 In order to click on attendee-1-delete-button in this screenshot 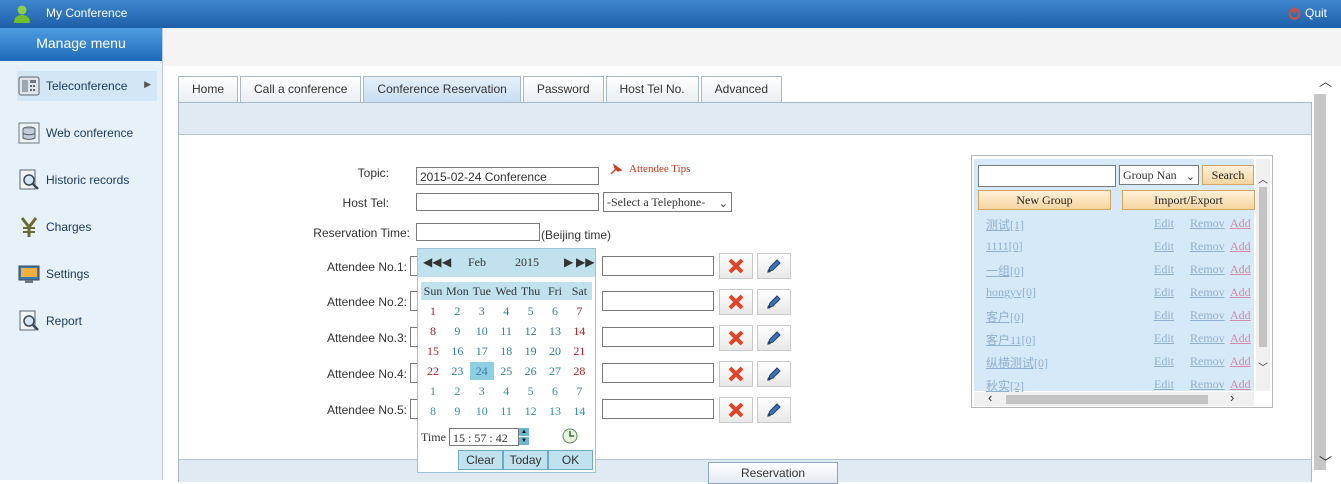, I will do `click(736, 266)`.